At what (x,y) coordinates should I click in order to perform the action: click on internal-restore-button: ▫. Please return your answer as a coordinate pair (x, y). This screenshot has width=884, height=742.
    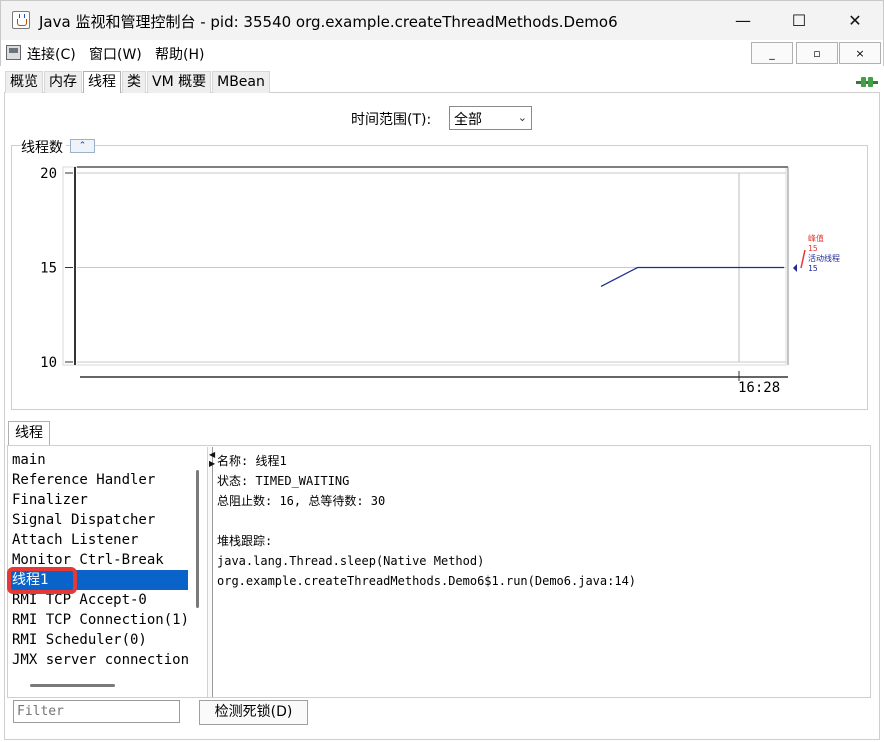
    Looking at the image, I should click on (817, 53).